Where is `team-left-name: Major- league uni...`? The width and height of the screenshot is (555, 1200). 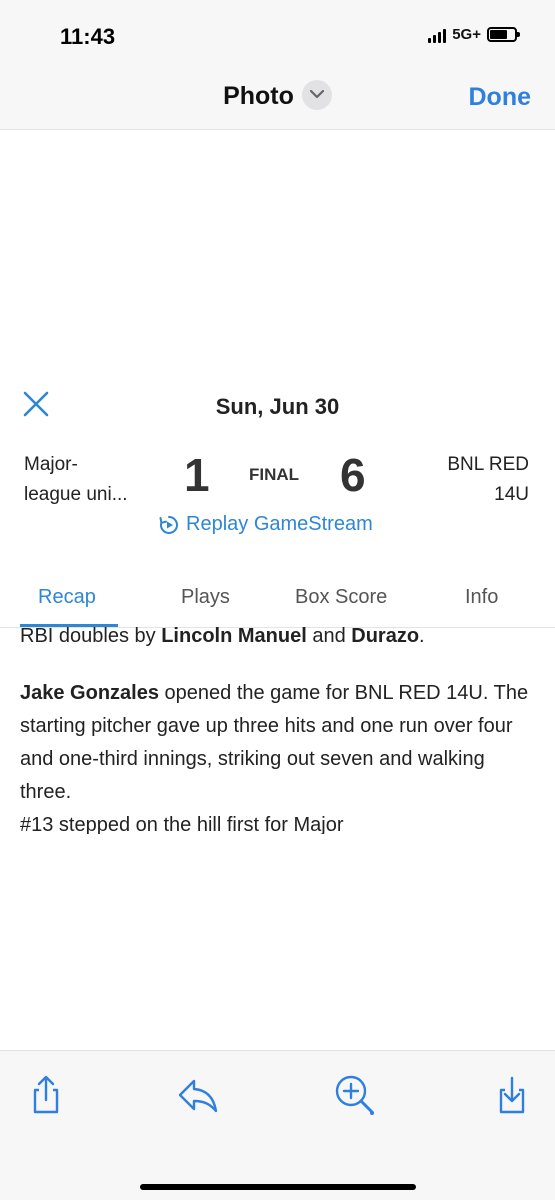 team-left-name: Major- league uni... is located at coordinates (94, 480).